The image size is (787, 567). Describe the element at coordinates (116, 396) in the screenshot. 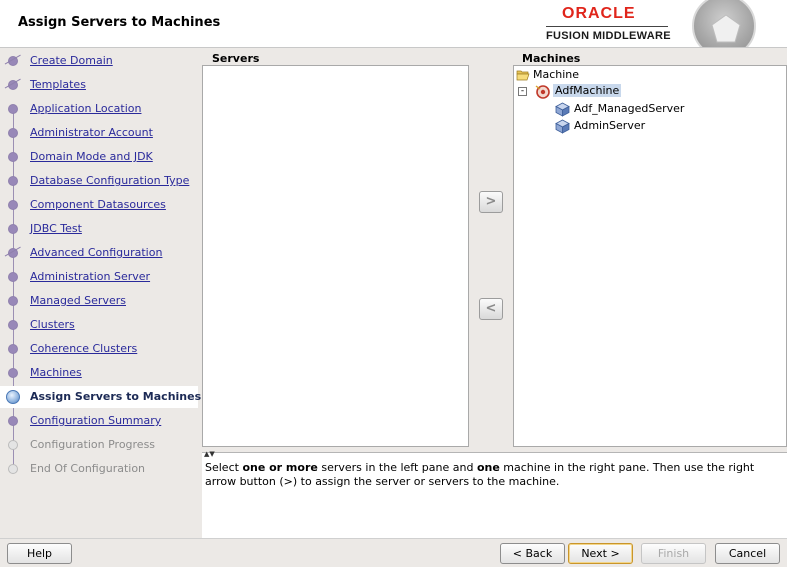

I see `nav-step-label: Assign Servers to Machines` at that location.